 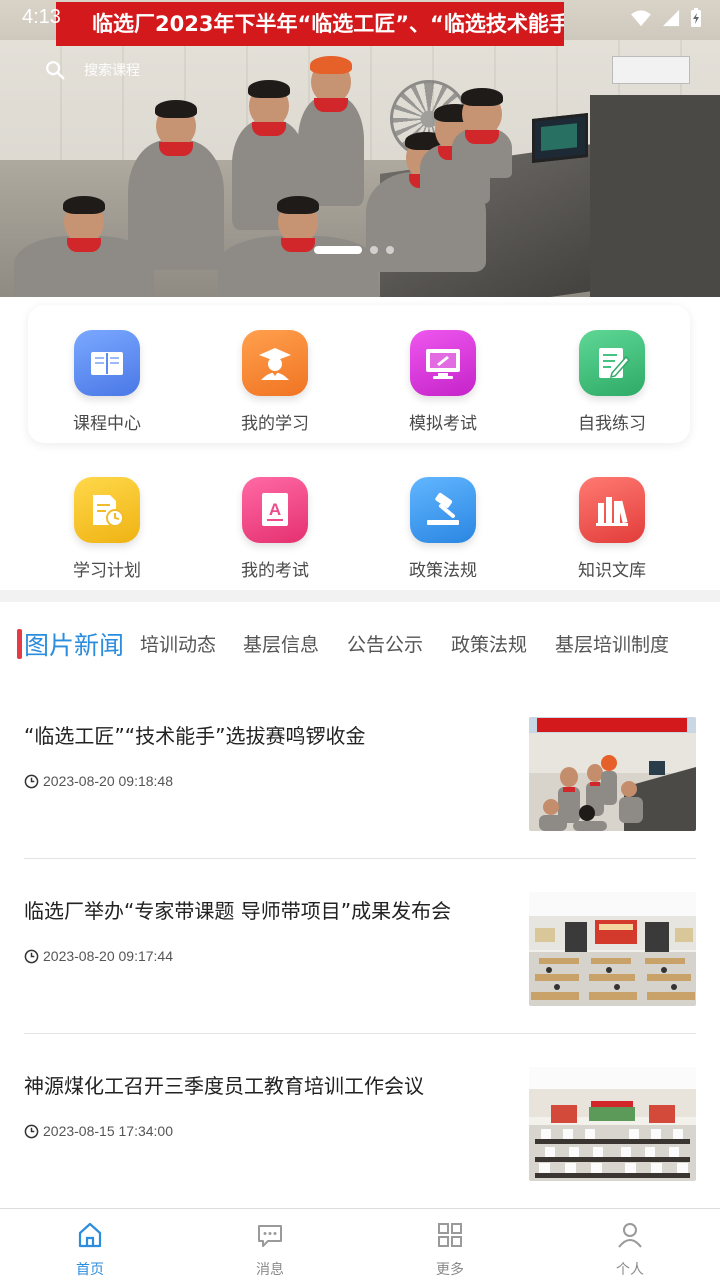 I want to click on tab-announcements: 公告公示, so click(x=385, y=643).